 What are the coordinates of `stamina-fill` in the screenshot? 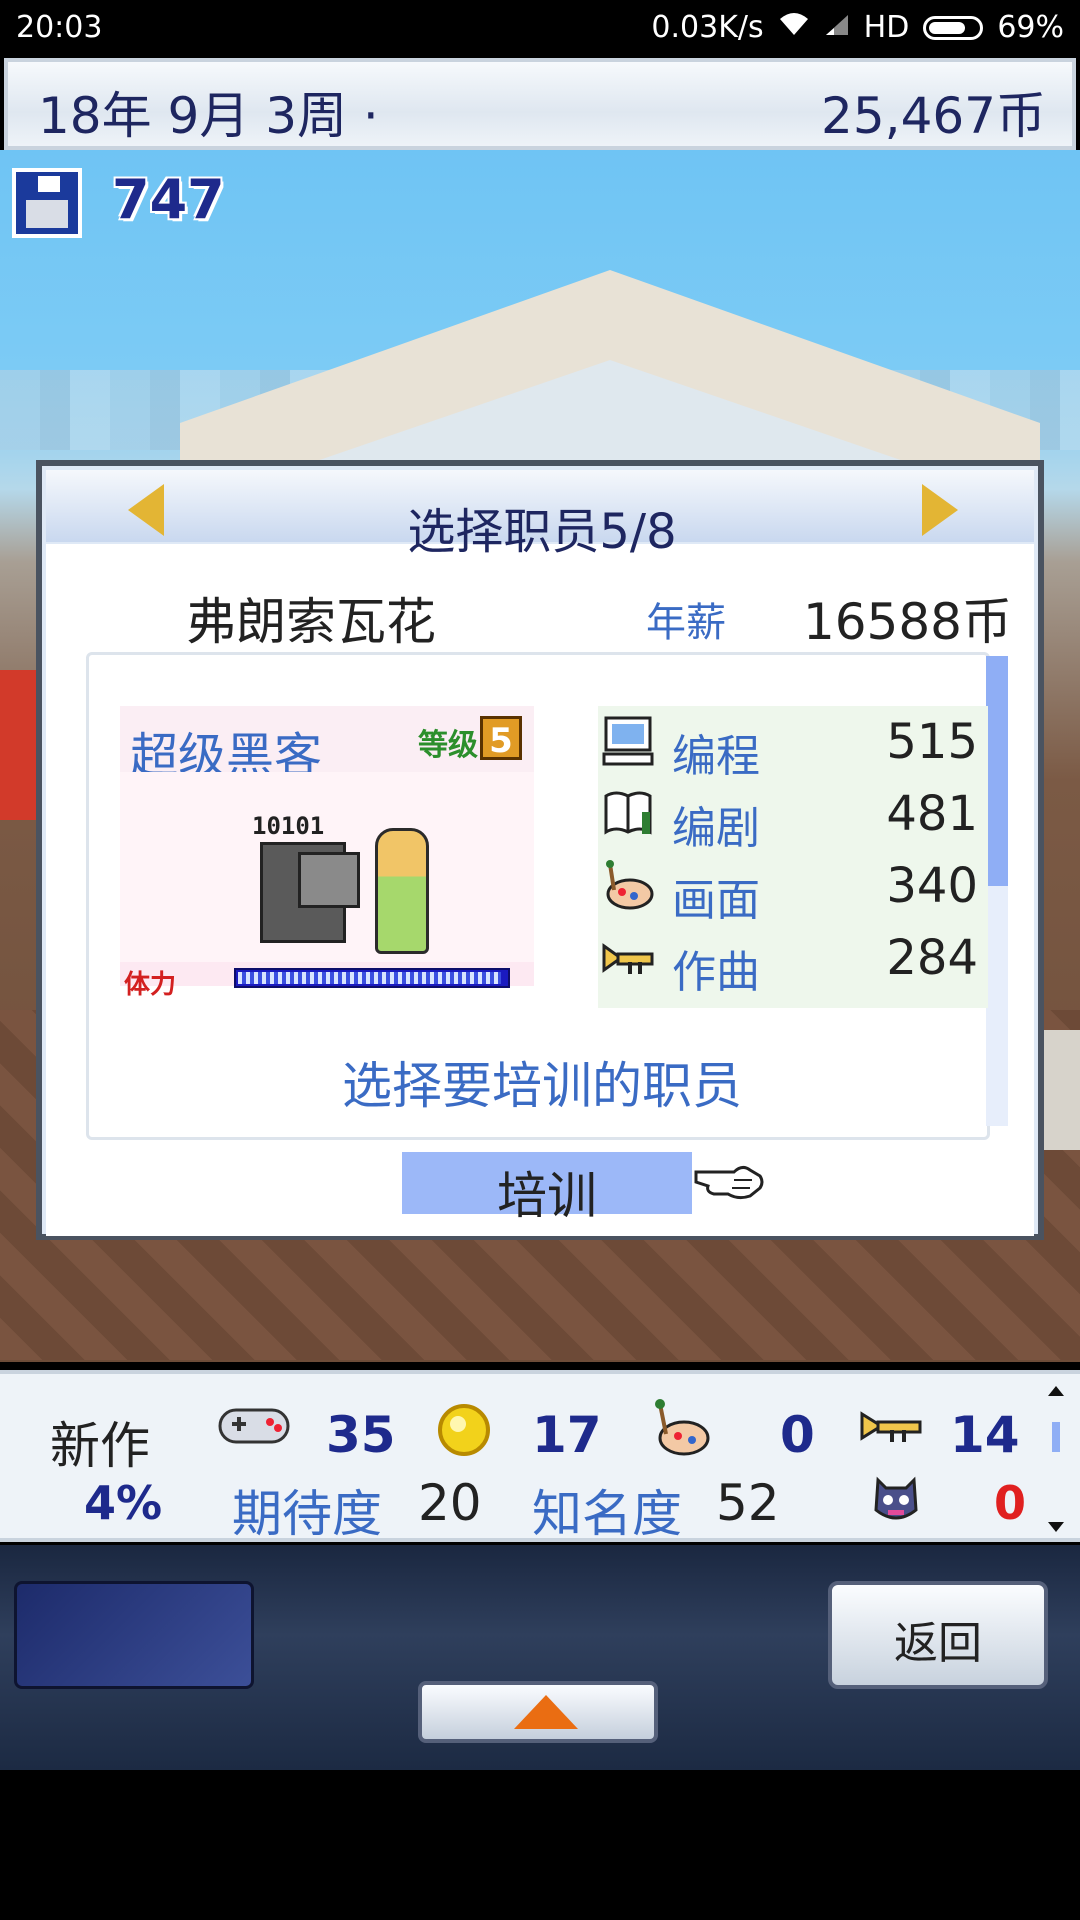 It's located at (369, 978).